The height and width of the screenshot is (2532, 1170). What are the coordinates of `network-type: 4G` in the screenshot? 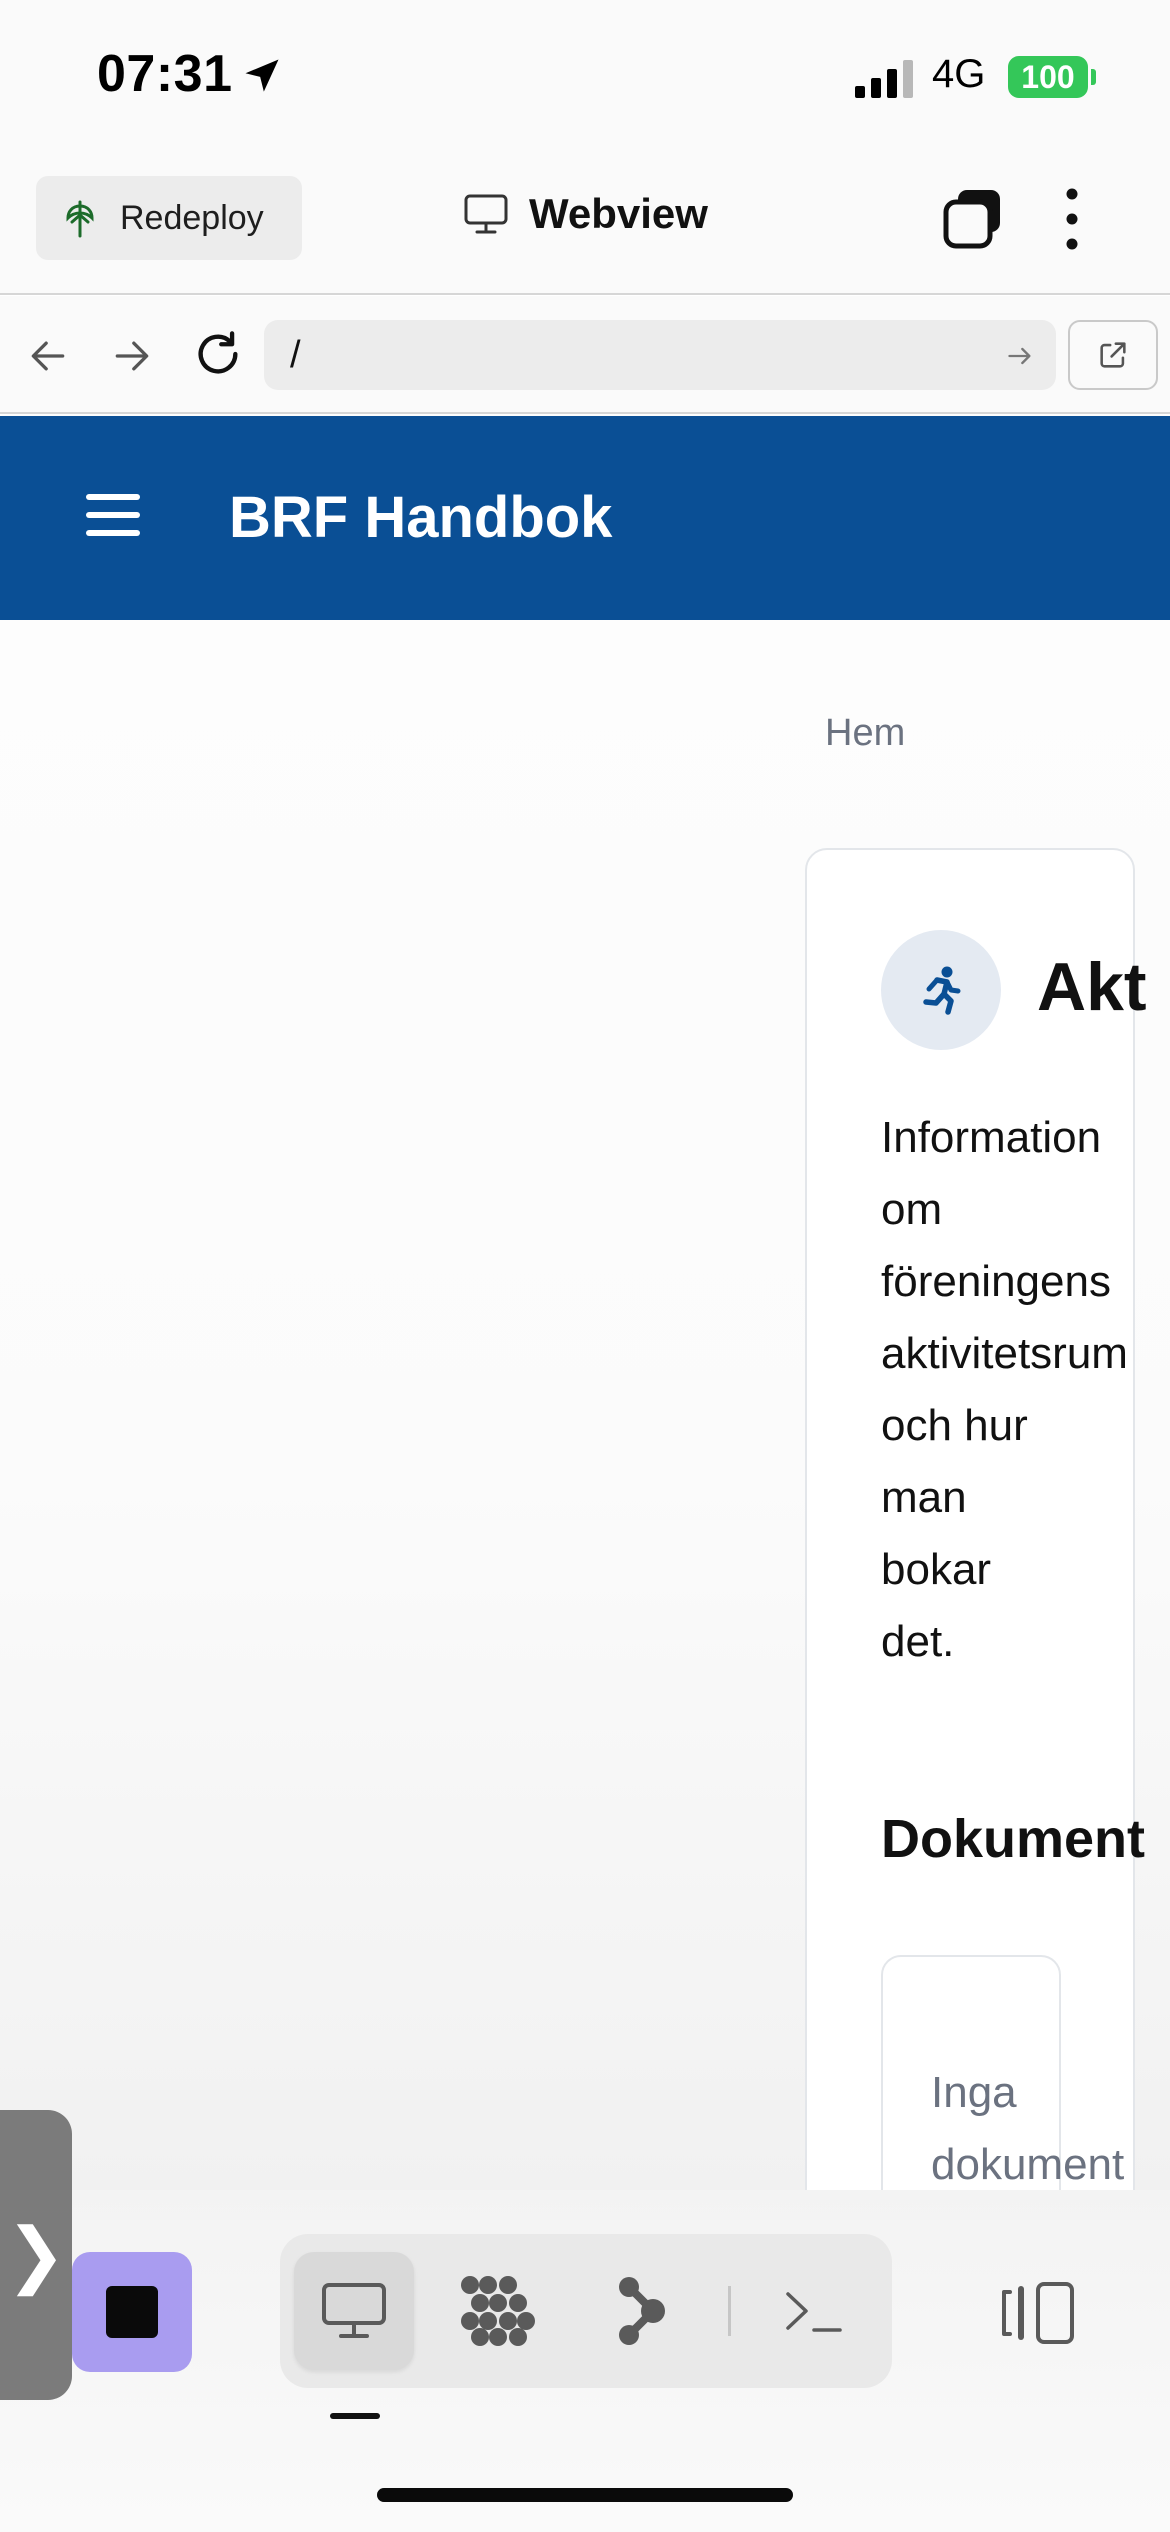 It's located at (959, 74).